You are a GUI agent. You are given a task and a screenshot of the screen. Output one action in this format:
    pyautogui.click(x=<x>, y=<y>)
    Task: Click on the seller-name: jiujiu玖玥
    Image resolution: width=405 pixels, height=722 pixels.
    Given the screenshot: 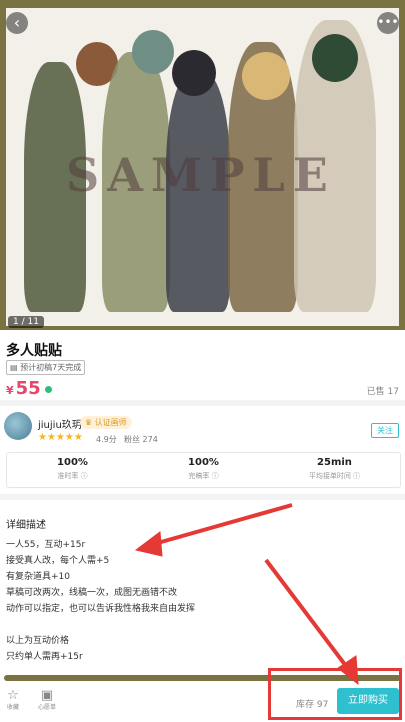 What is the action you would take?
    pyautogui.click(x=60, y=423)
    